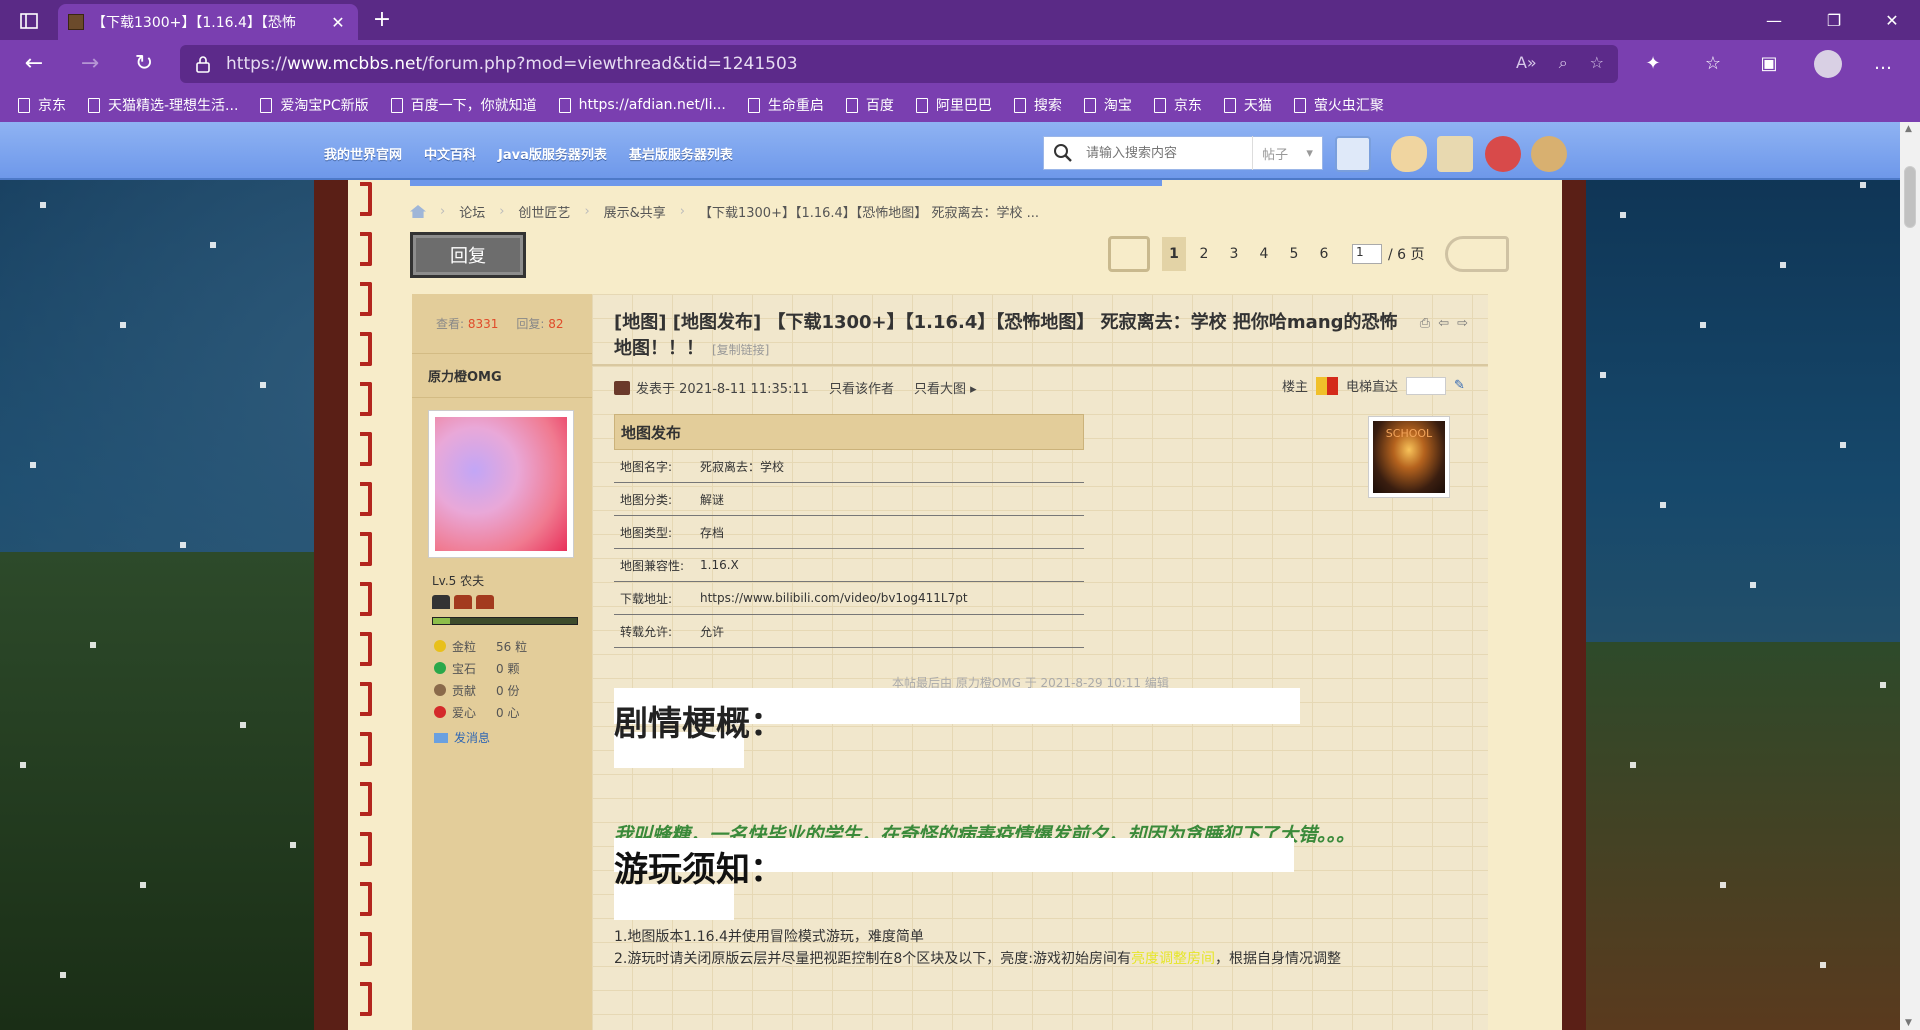 This screenshot has width=1920, height=1030. What do you see at coordinates (338, 22) in the screenshot?
I see `close-tab-icon: ✕` at bounding box center [338, 22].